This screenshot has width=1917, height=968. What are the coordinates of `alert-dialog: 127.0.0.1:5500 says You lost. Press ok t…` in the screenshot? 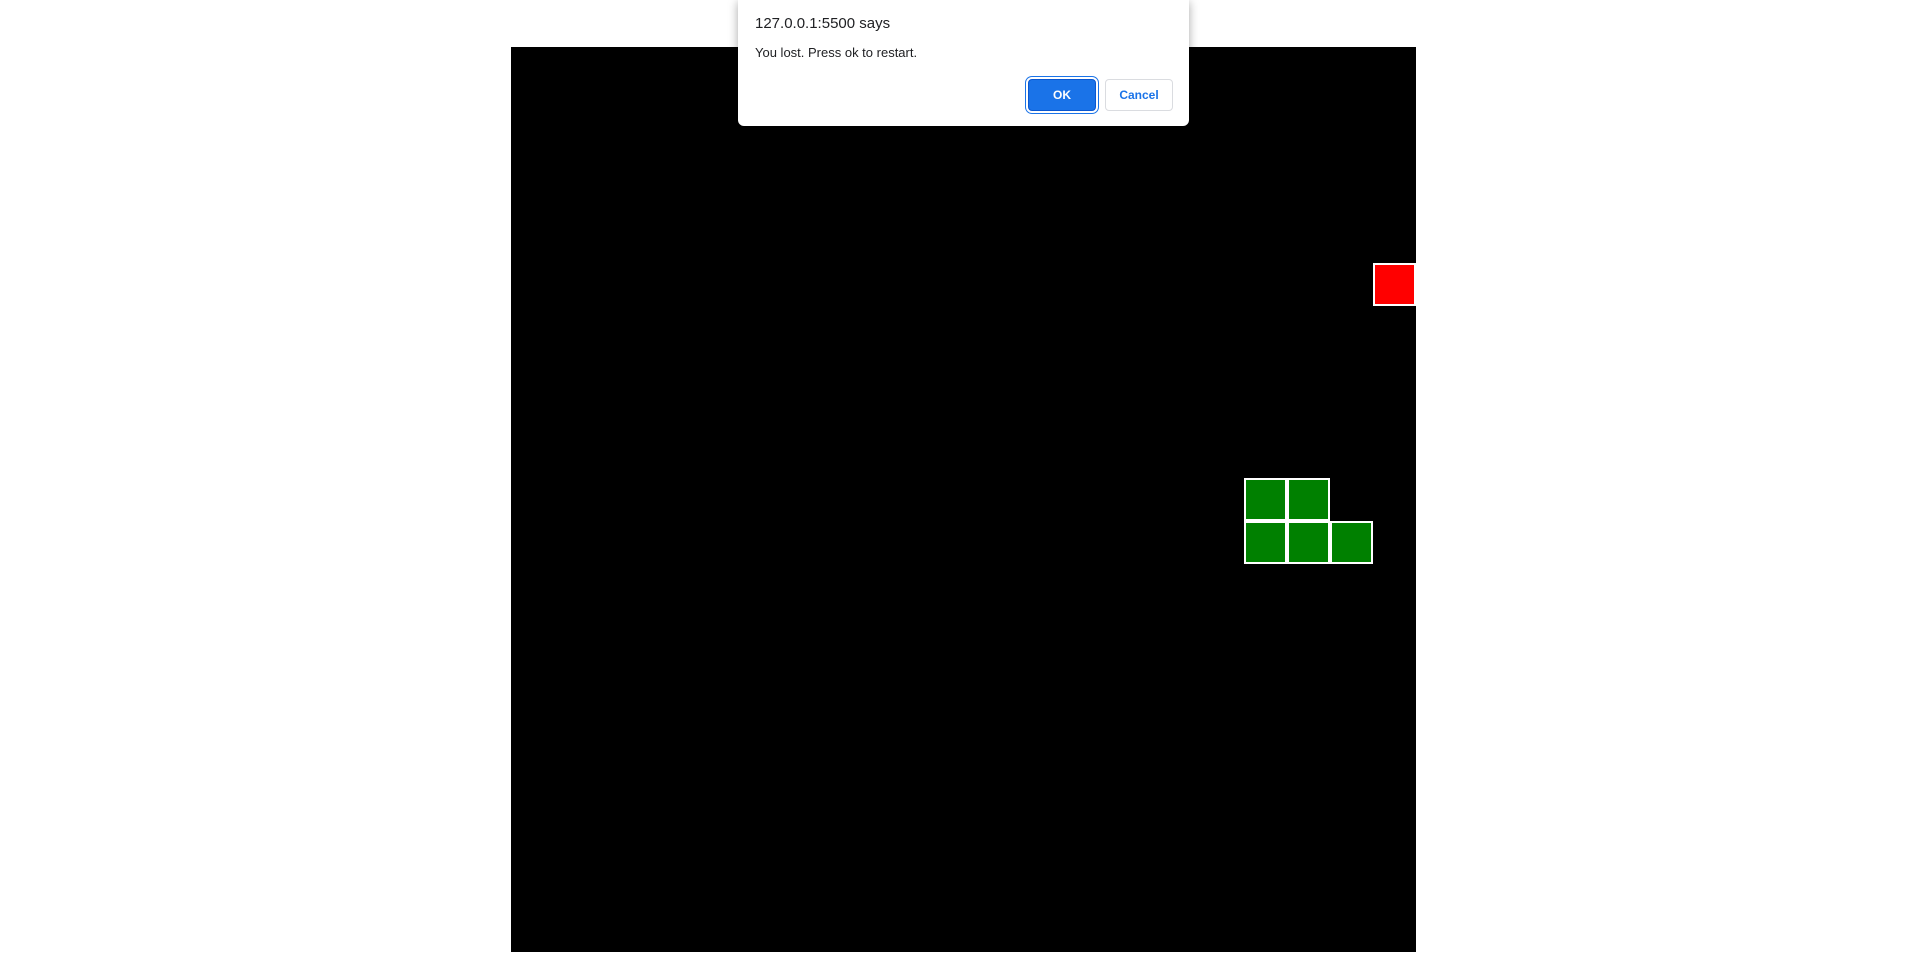 It's located at (963, 63).